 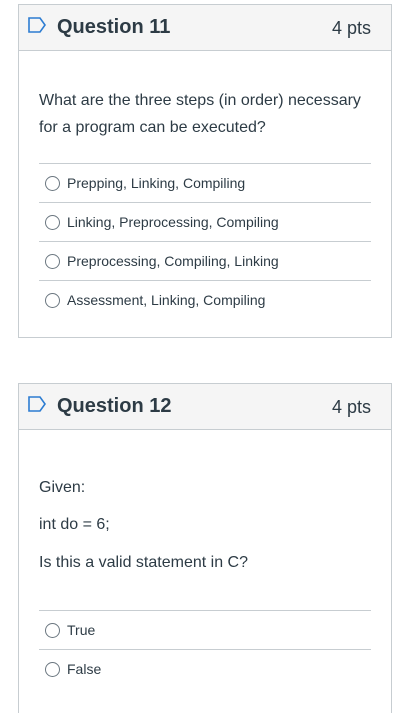 What do you see at coordinates (205, 407) in the screenshot?
I see `question-header: Question 12 4 pts` at bounding box center [205, 407].